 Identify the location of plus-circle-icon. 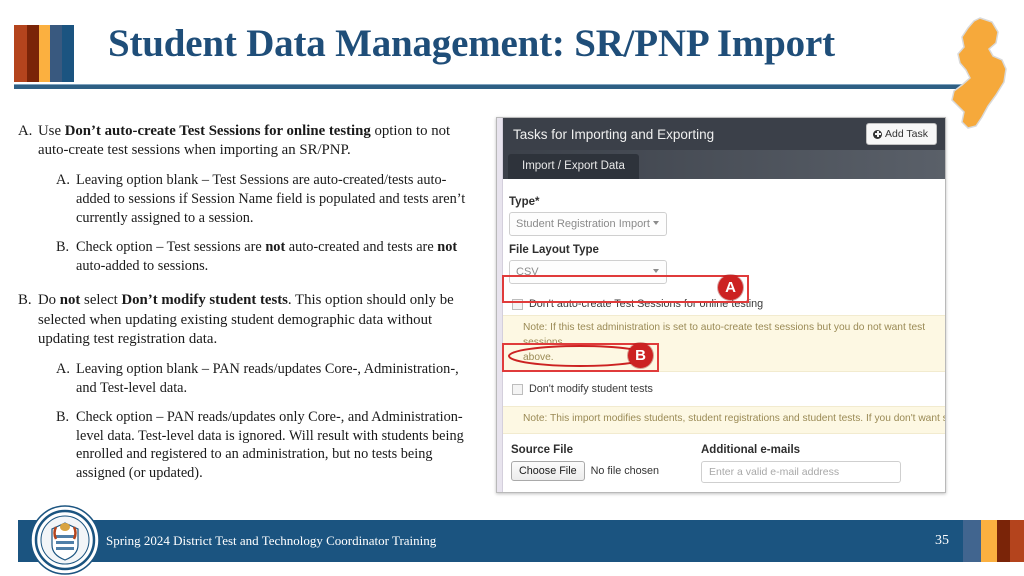
(877, 134).